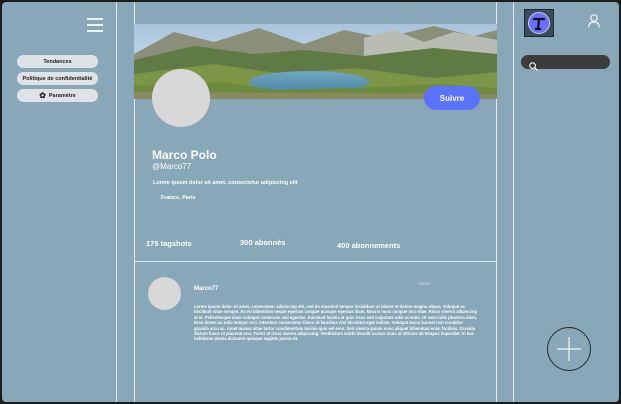 This screenshot has height=404, width=621. I want to click on sidebar-item-settings: ✿ Paramètre, so click(57, 95).